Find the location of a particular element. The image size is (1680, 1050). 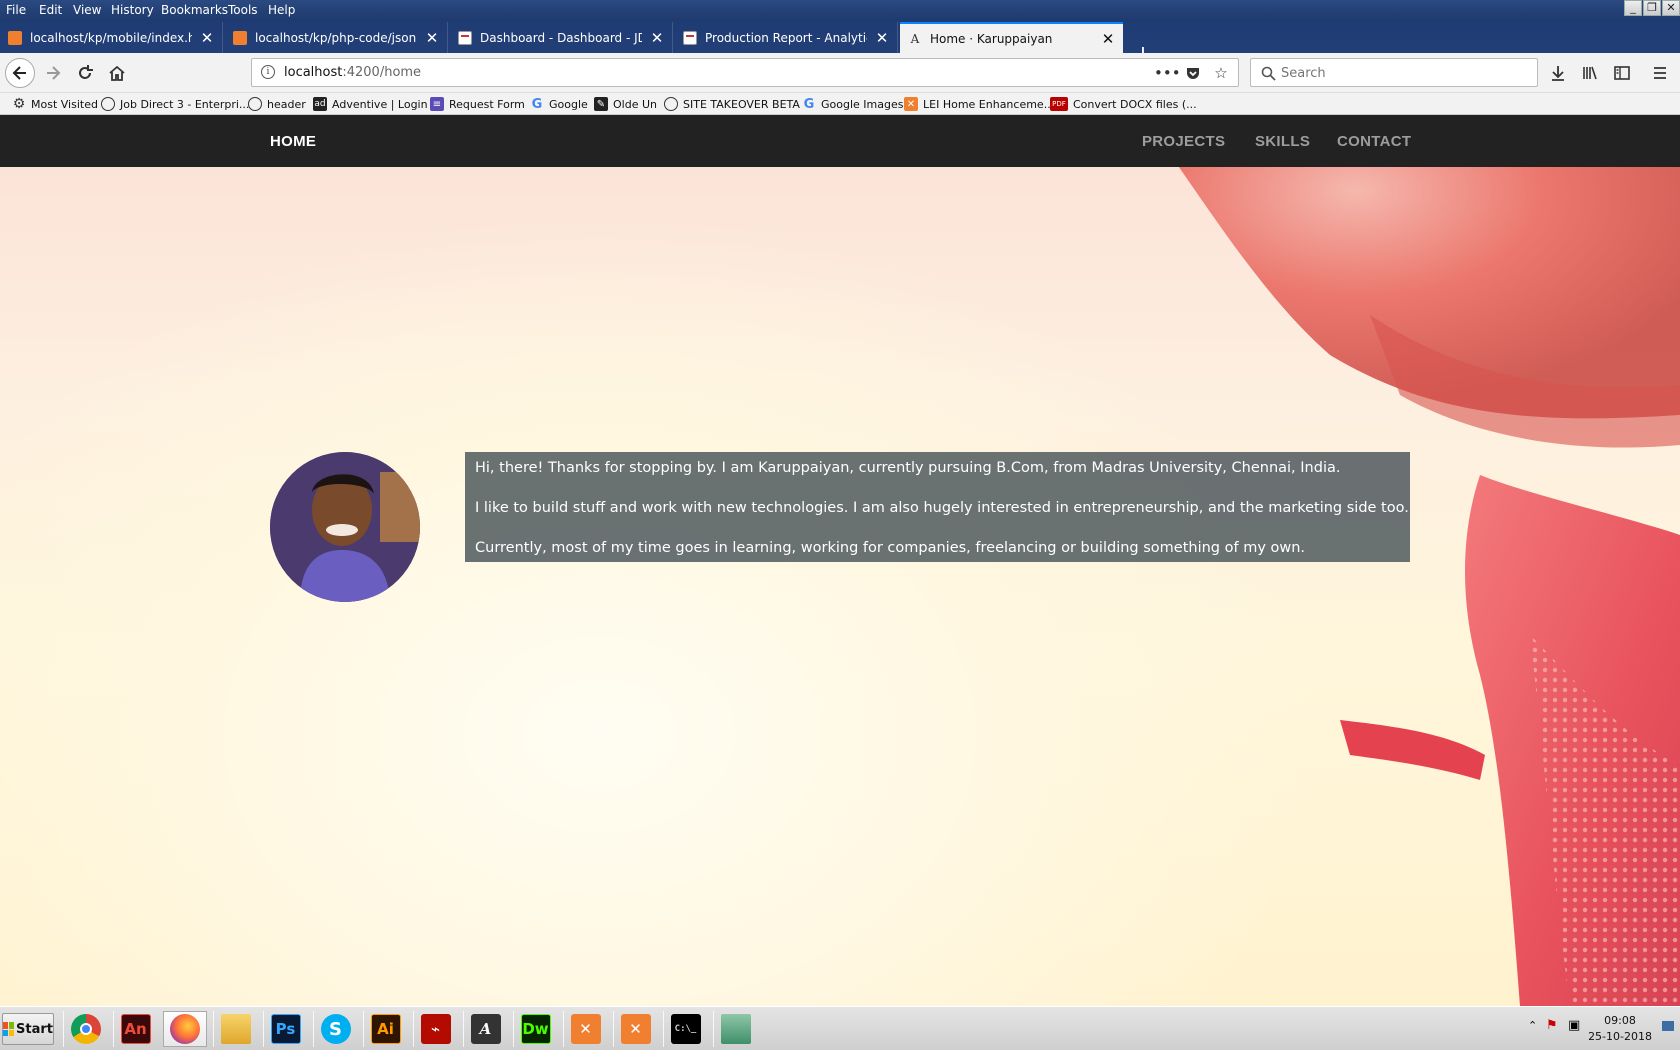

search-box is located at coordinates (1394, 72).